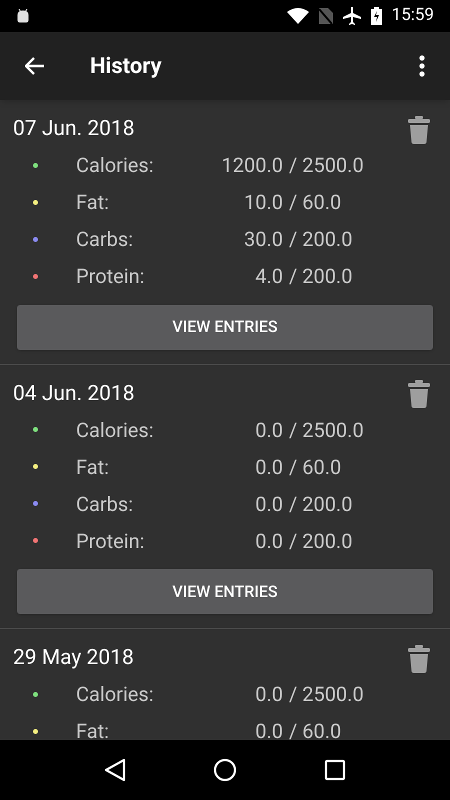  I want to click on date-heading: 07 Jun. 2018, so click(74, 129).